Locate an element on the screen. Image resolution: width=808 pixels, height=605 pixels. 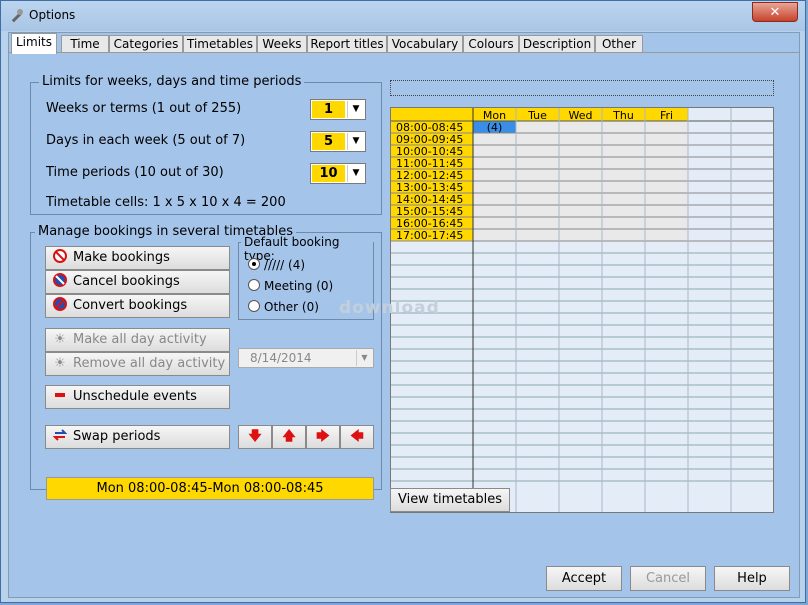
convert-icon is located at coordinates (60, 305).